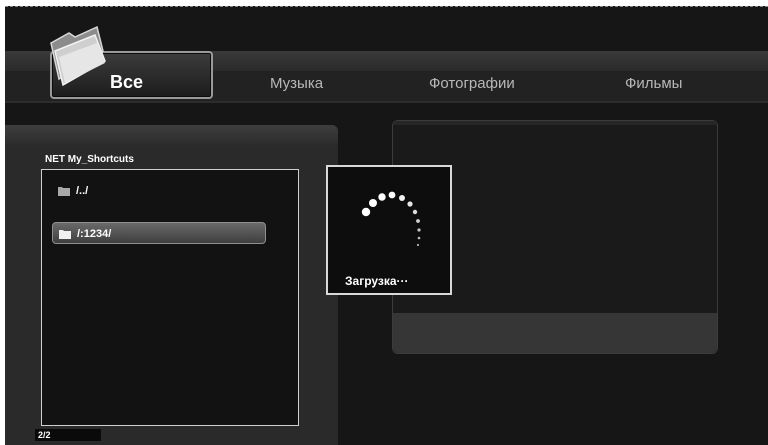 The height and width of the screenshot is (445, 768). Describe the element at coordinates (391, 219) in the screenshot. I see `spinner-icon` at that location.